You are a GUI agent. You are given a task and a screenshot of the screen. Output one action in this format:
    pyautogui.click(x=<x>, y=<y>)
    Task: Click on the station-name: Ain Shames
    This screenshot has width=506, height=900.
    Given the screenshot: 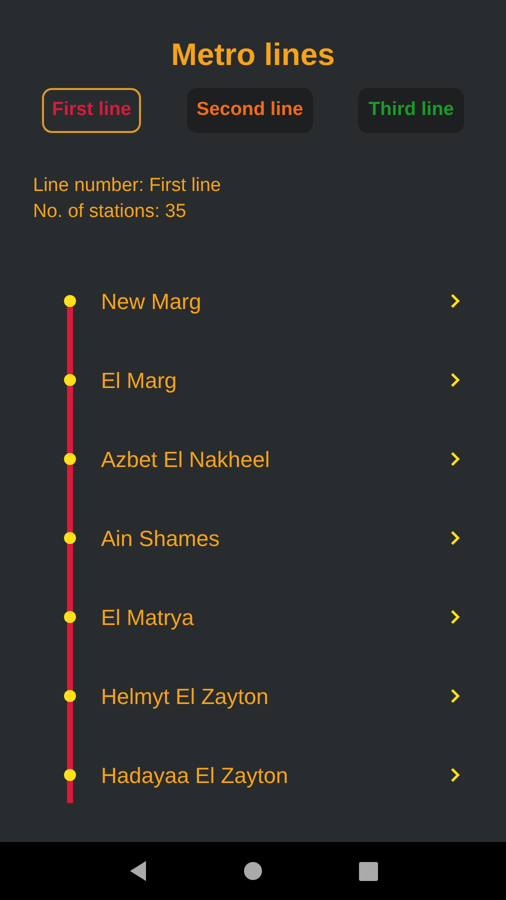 What is the action you would take?
    pyautogui.click(x=160, y=538)
    